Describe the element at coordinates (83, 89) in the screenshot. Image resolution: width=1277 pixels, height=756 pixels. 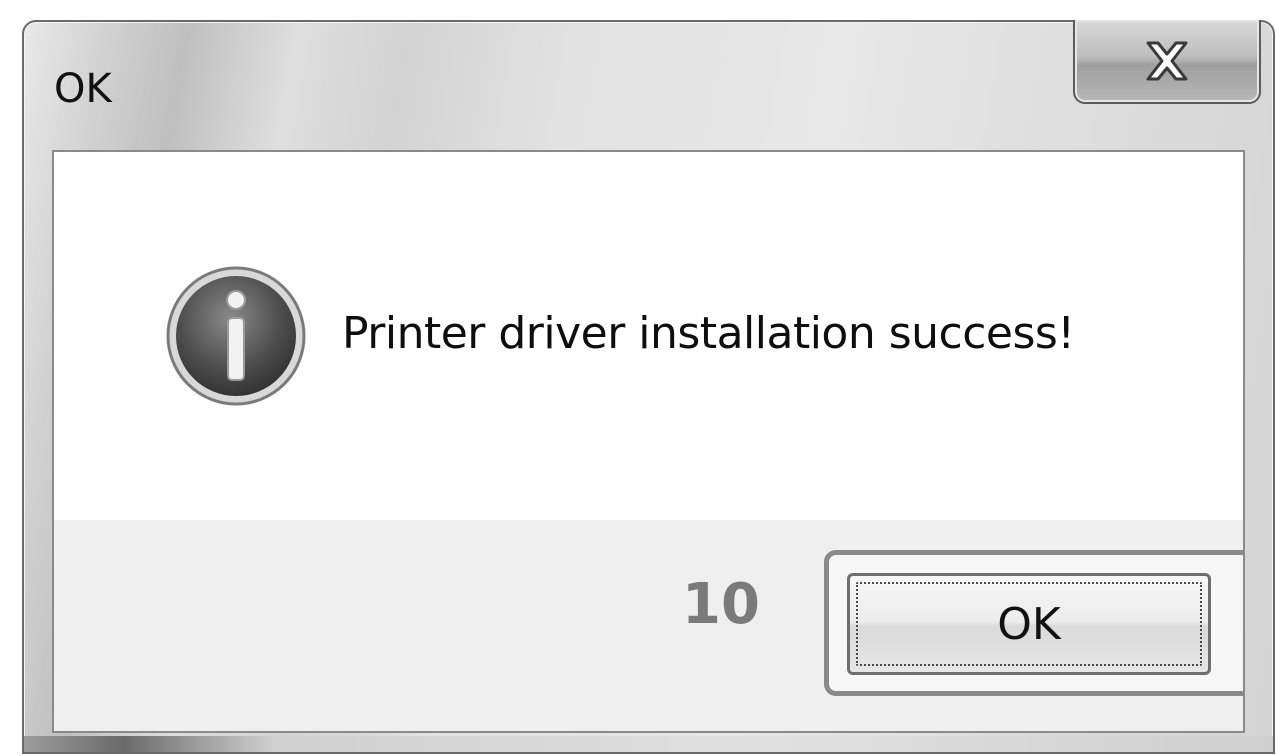
I see `window-title: OK` at that location.